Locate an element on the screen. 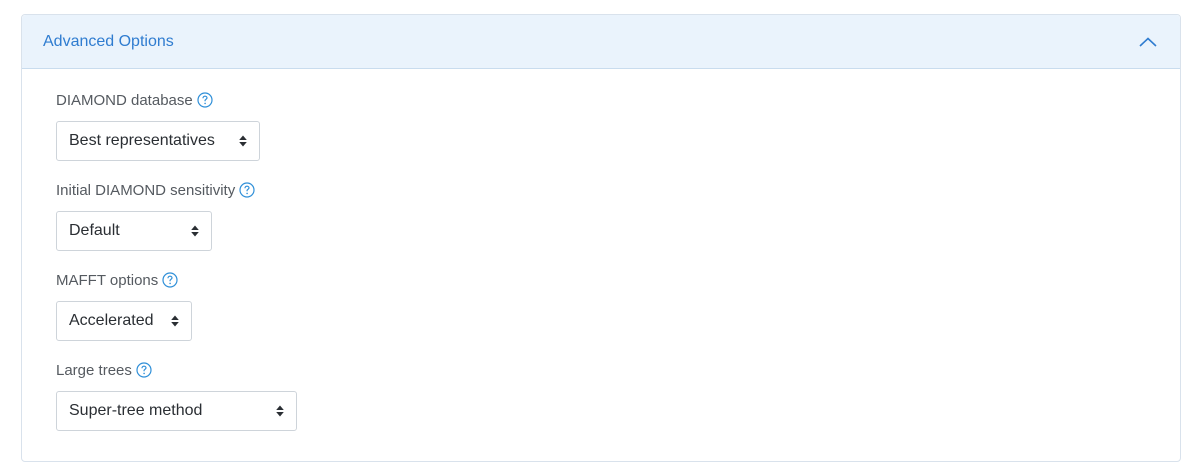 The height and width of the screenshot is (475, 1200). large-trees-value: Super-tree method is located at coordinates (136, 410).